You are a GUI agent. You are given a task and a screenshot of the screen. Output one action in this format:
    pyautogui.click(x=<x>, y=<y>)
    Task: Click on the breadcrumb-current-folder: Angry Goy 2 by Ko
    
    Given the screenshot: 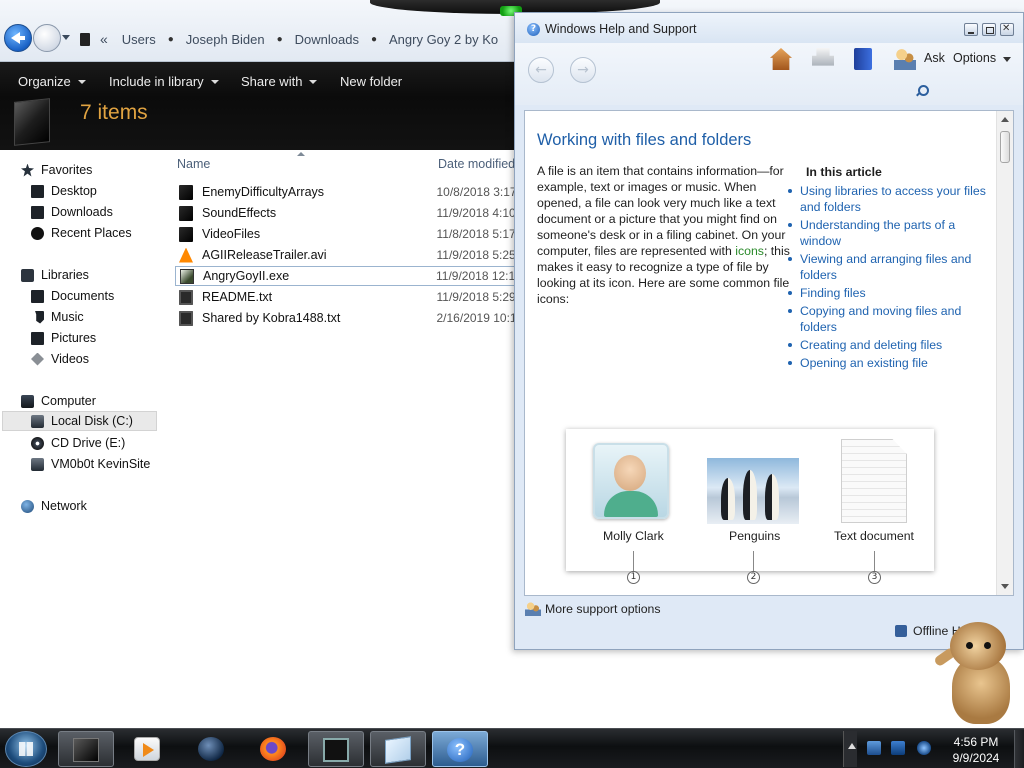 What is the action you would take?
    pyautogui.click(x=443, y=39)
    